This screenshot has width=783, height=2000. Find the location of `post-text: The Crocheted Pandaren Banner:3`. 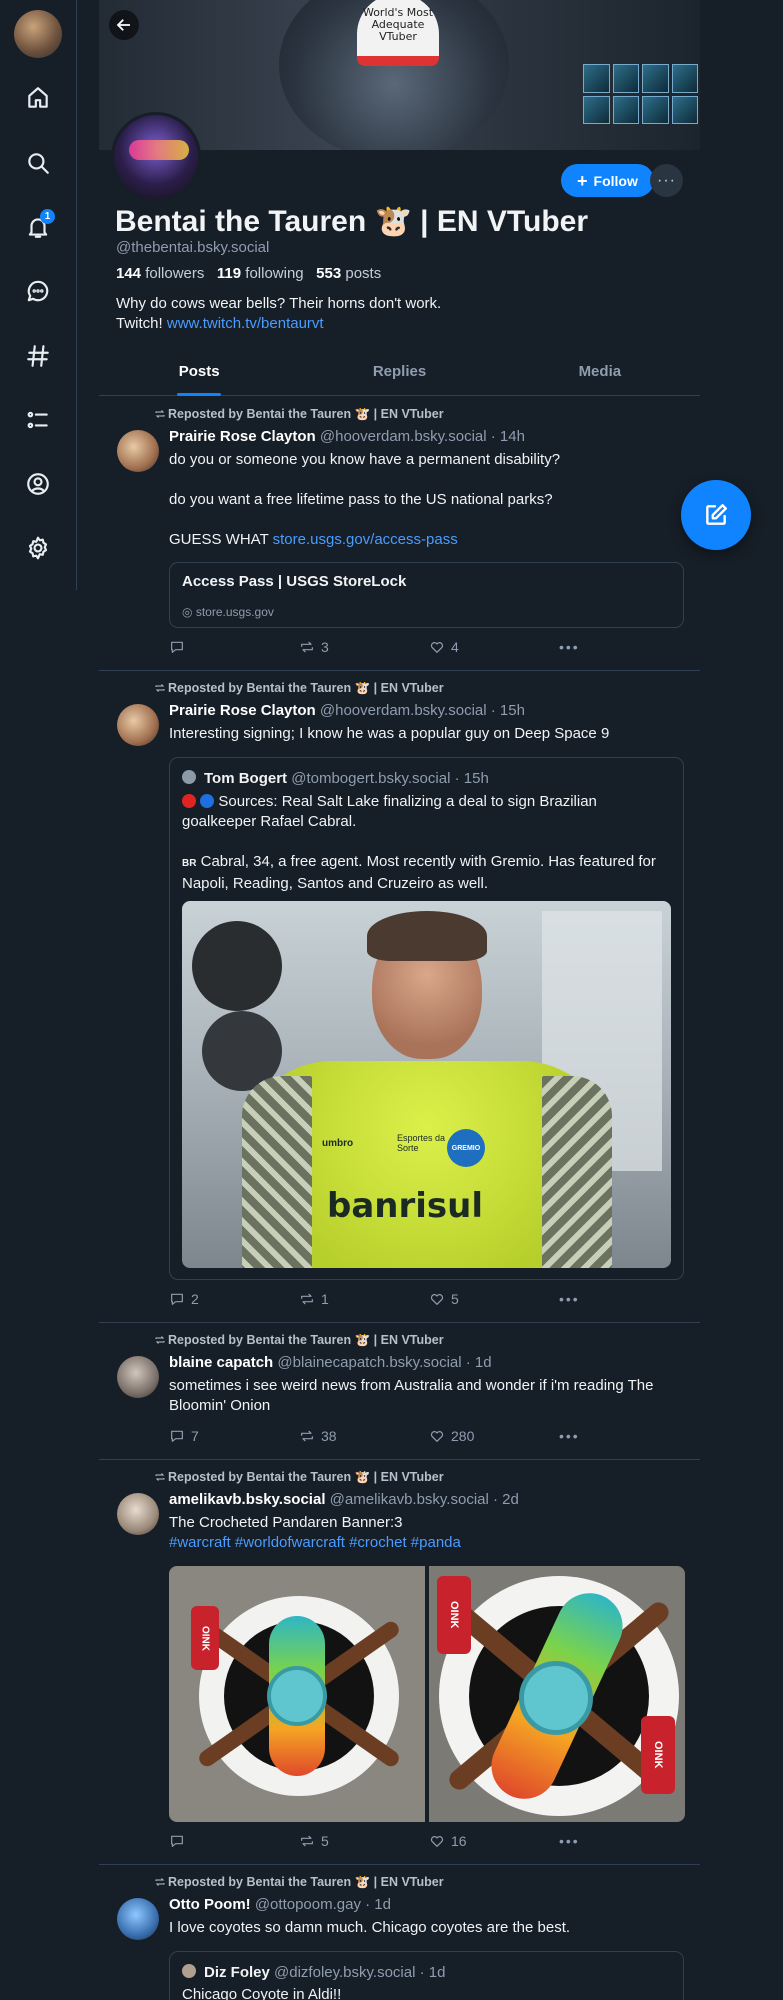

post-text: The Crocheted Pandaren Banner:3 is located at coordinates (286, 1522).